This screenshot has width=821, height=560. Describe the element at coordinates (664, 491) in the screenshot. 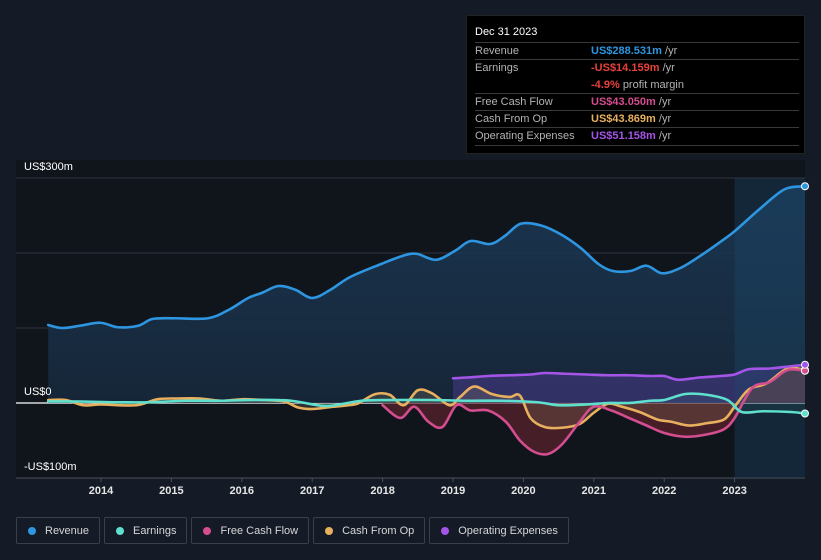

I see `x-tick-label: 2022` at that location.